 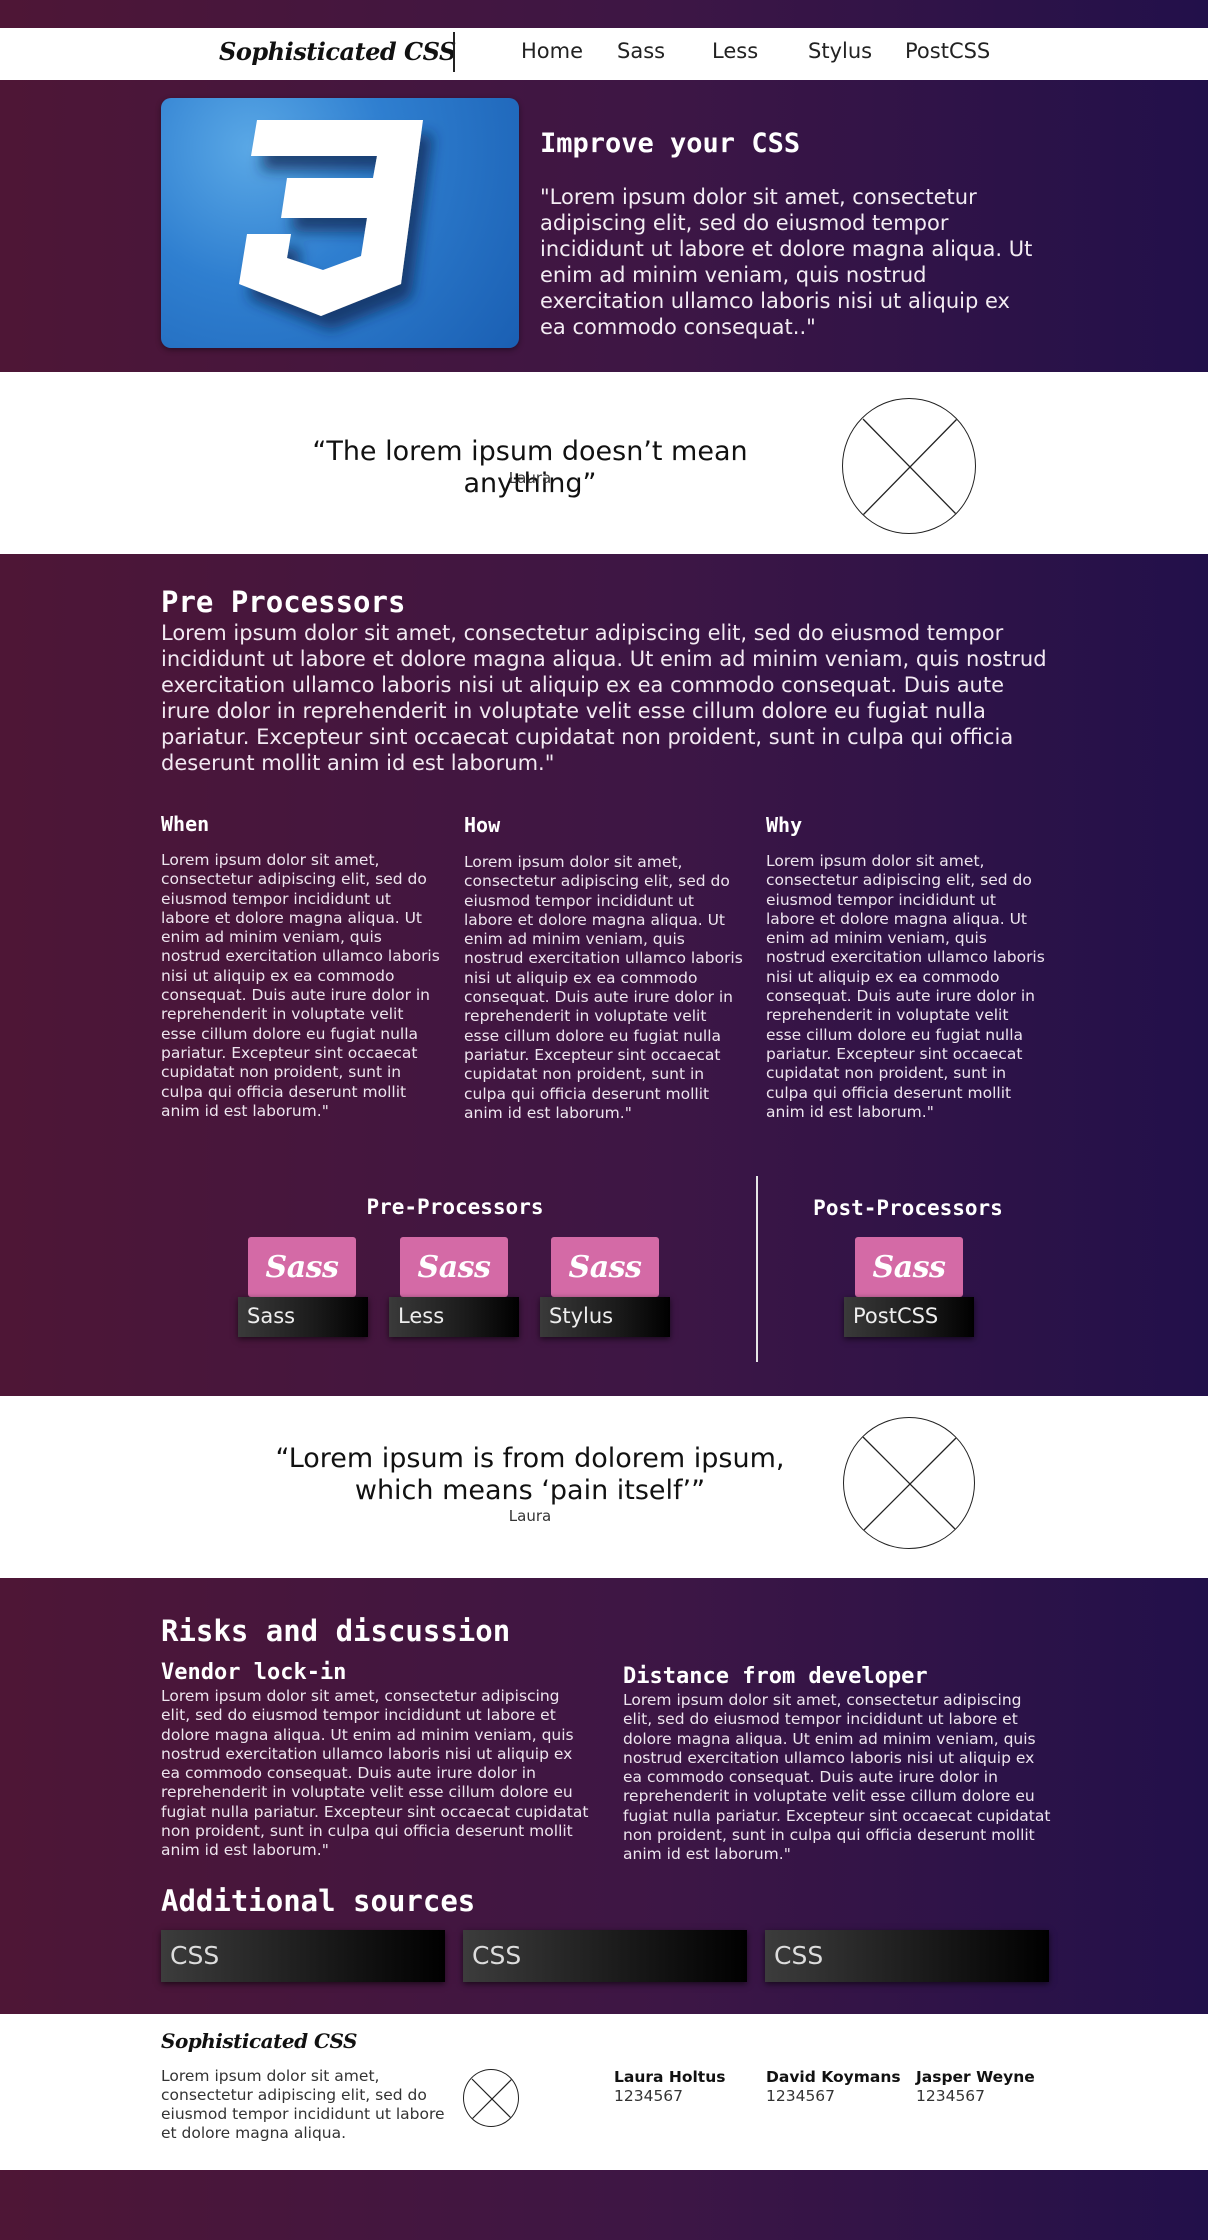 I want to click on footer-logo: Sophisticated CSS, so click(x=259, y=2041).